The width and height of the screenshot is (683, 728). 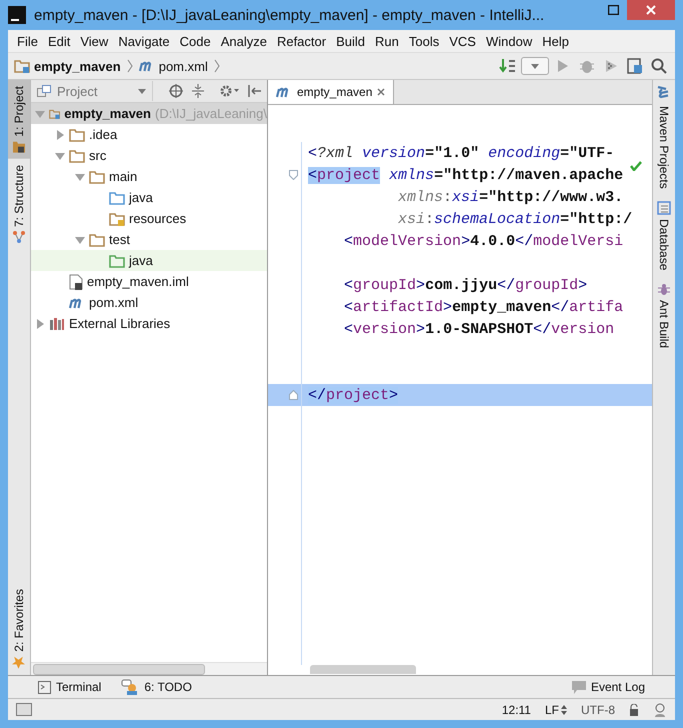 What do you see at coordinates (57, 323) in the screenshot?
I see `library-icon` at bounding box center [57, 323].